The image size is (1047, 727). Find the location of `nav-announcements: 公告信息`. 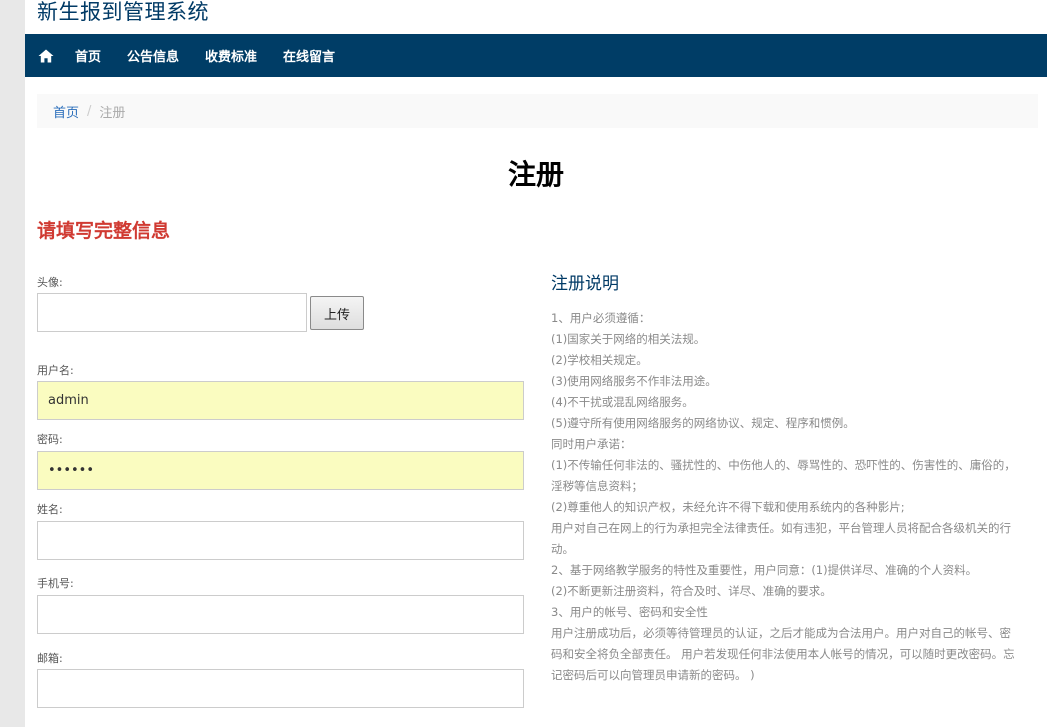

nav-announcements: 公告信息 is located at coordinates (153, 55).